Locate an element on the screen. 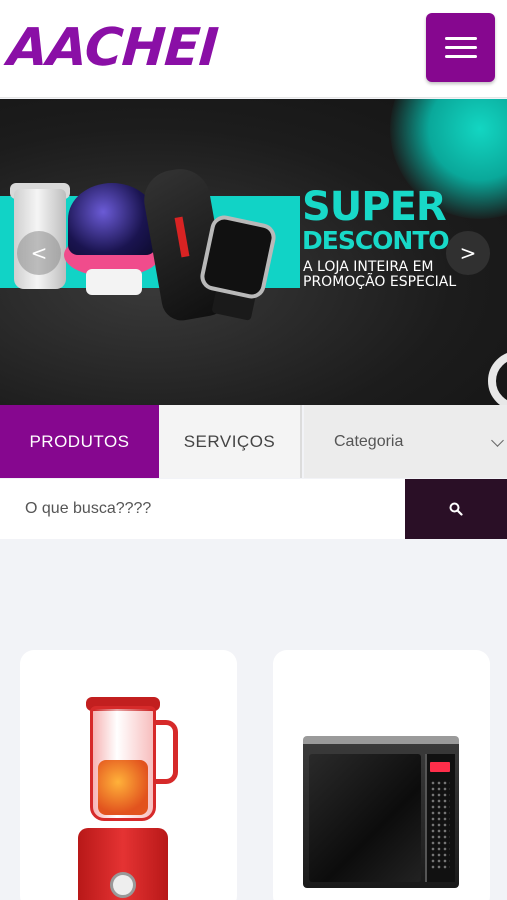 The height and width of the screenshot is (900, 507). promo-title: SUPER is located at coordinates (374, 207).